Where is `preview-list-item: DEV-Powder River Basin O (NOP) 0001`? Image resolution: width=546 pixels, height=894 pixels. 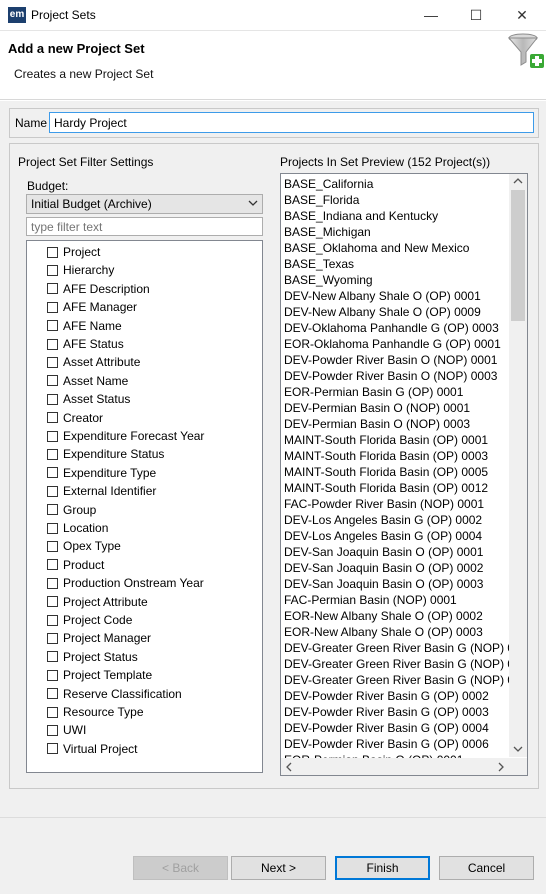 preview-list-item: DEV-Powder River Basin O (NOP) 0001 is located at coordinates (390, 360).